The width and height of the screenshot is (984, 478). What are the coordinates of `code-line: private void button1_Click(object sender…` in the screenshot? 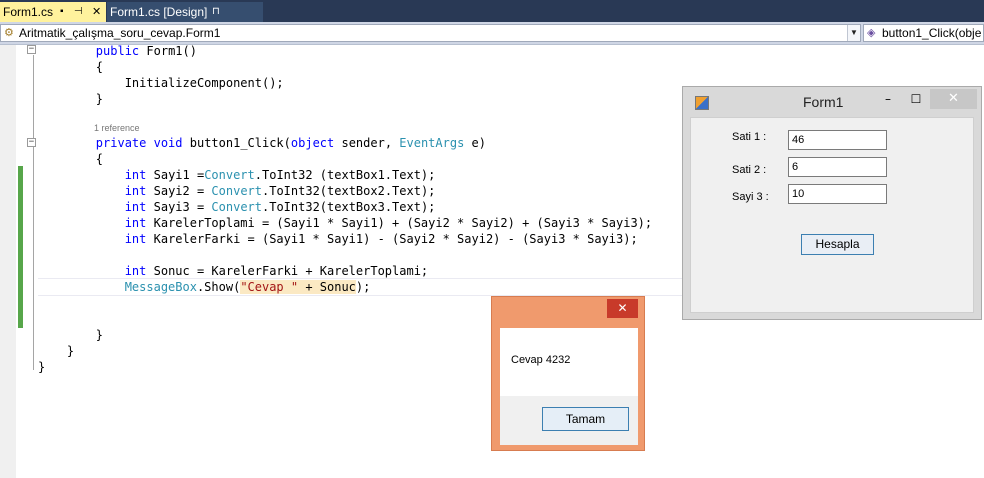 It's located at (290, 143).